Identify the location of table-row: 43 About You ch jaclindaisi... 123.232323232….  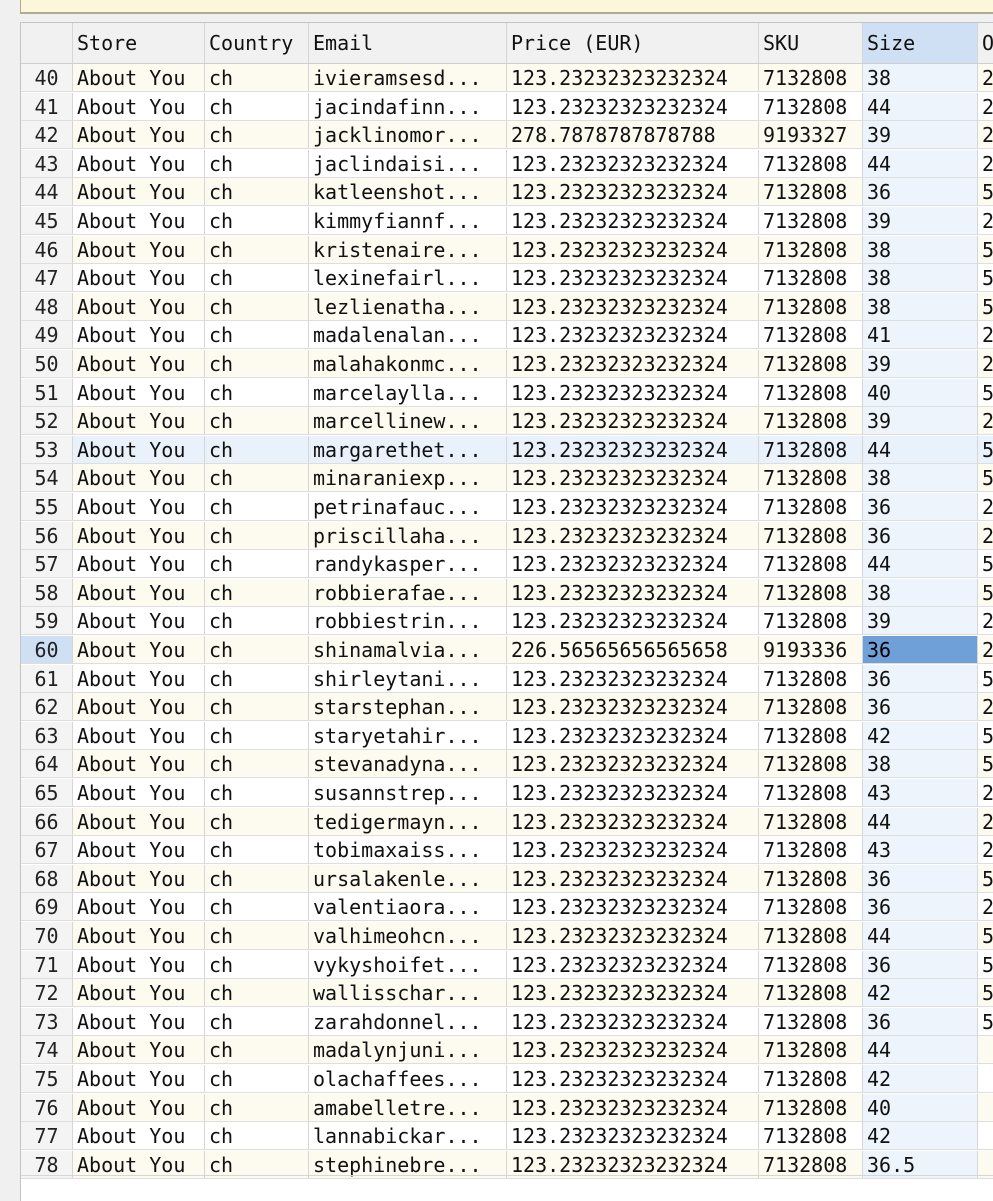
(507, 164).